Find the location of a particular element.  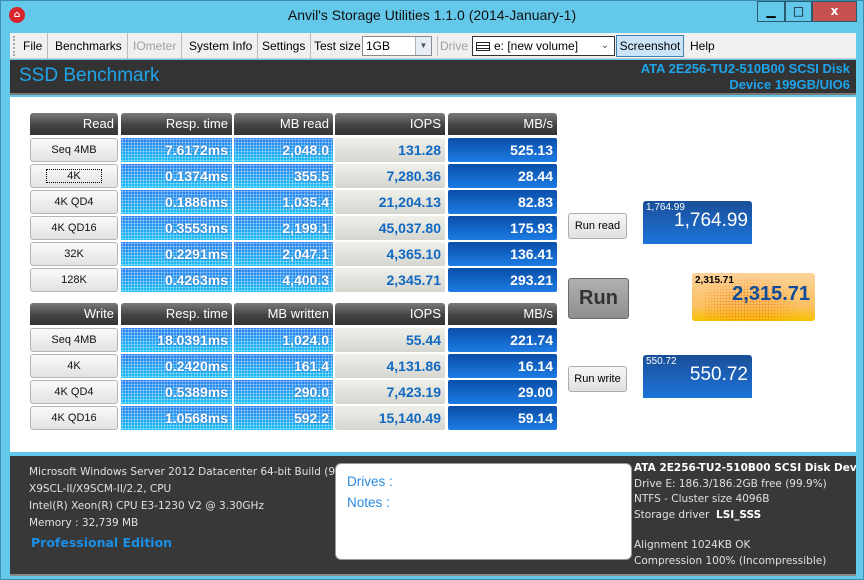

drives-label: Drives : is located at coordinates (370, 481).